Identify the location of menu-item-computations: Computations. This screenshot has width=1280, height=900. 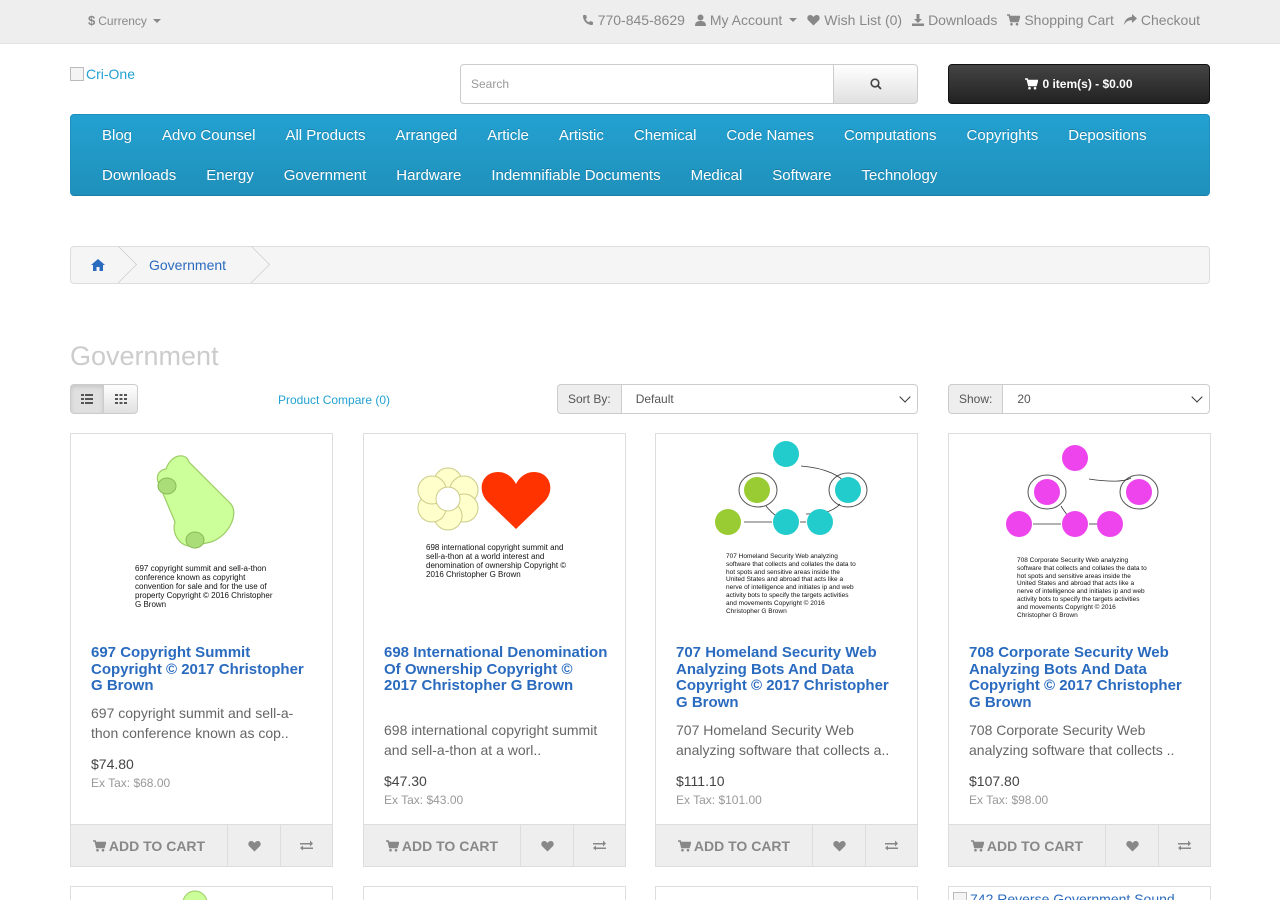
(890, 135).